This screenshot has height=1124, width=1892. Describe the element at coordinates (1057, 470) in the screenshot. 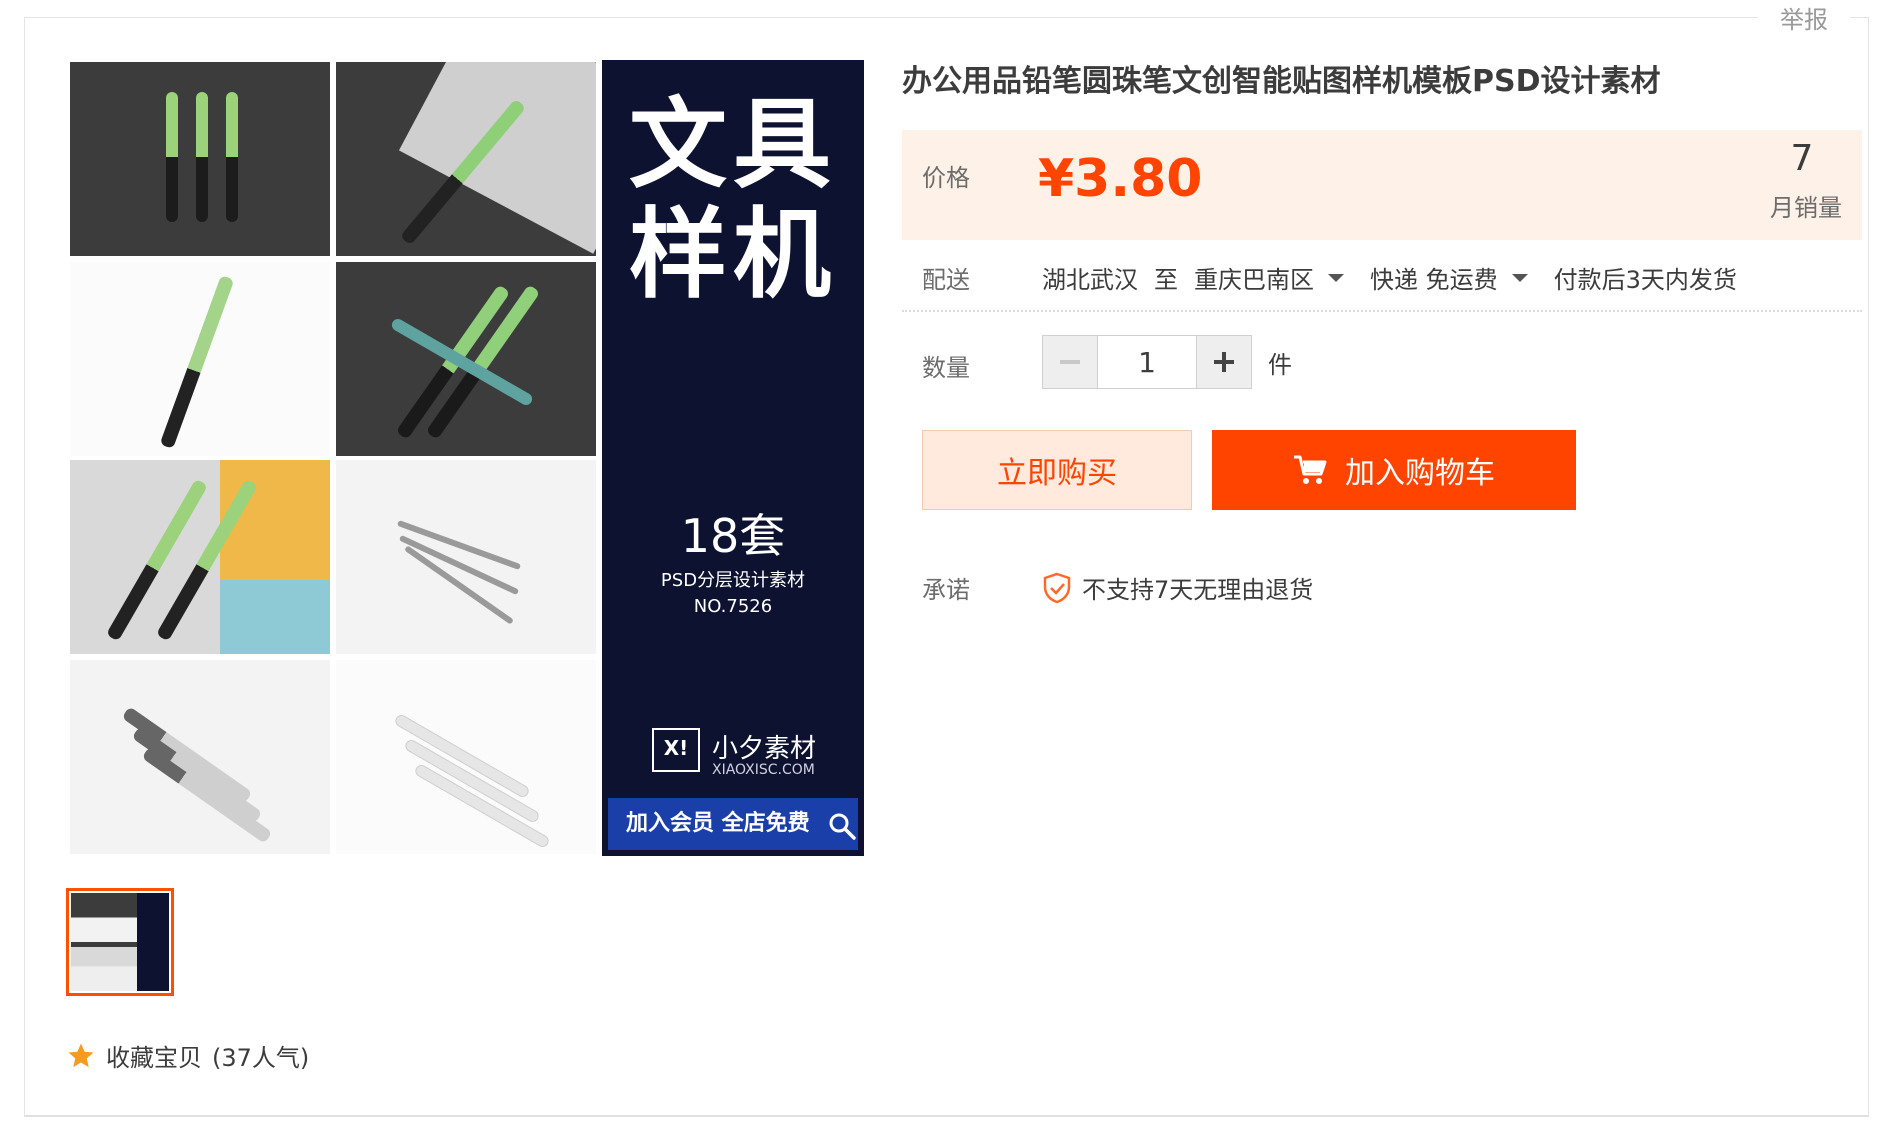

I see `buy-now-button: 立即购买` at that location.